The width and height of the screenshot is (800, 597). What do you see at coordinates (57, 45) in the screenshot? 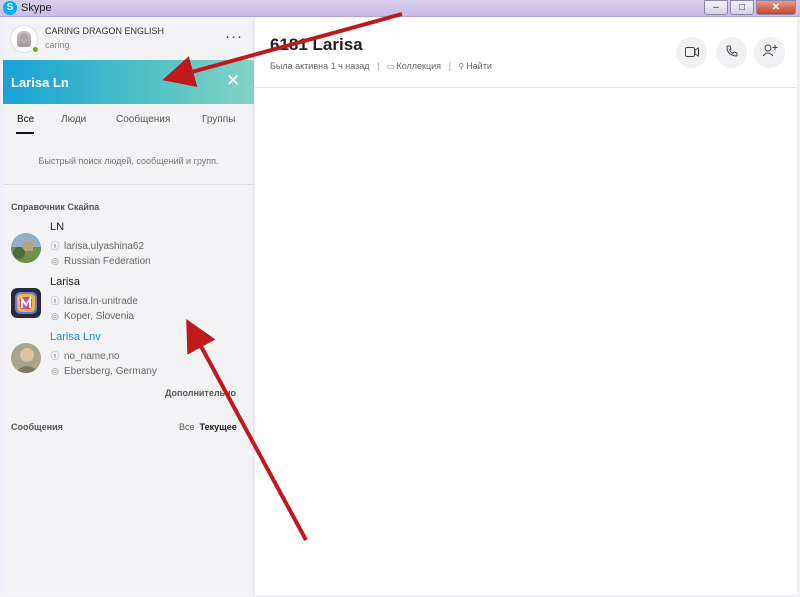
I see `profile-mood: caring` at bounding box center [57, 45].